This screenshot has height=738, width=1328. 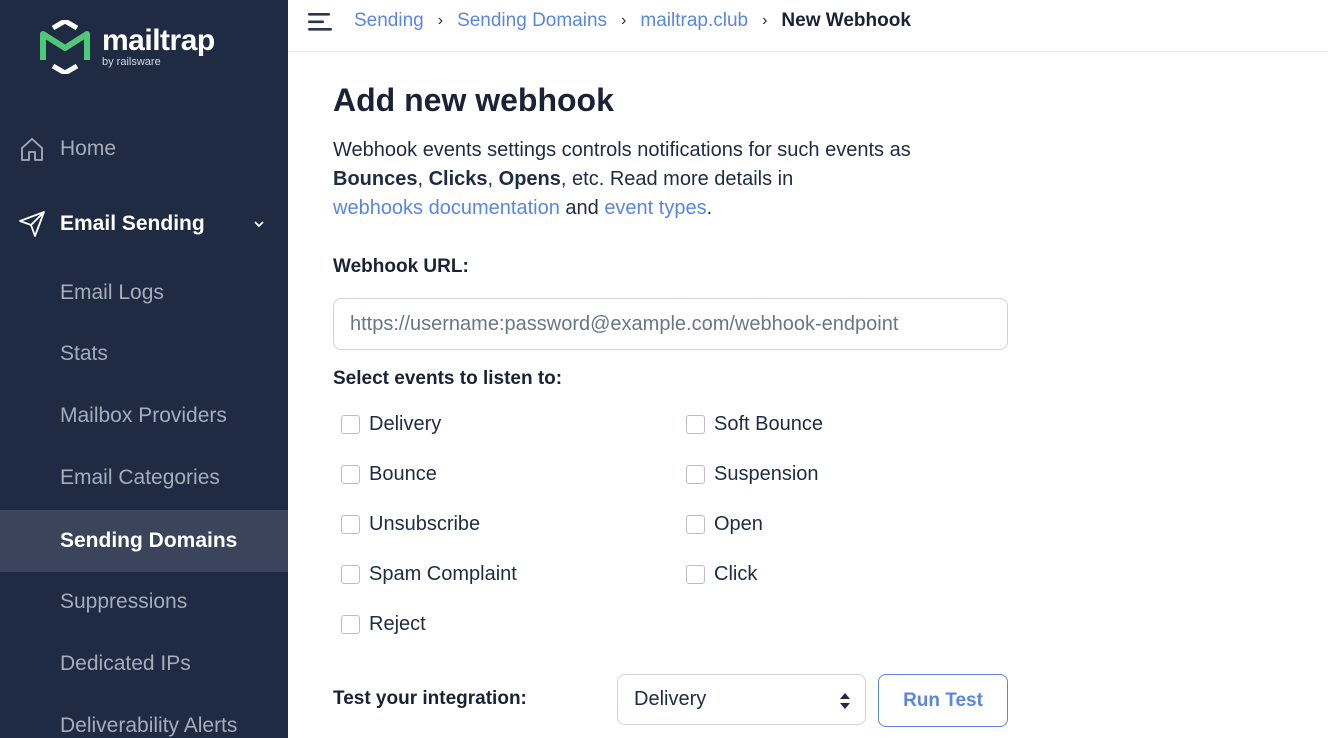 What do you see at coordinates (140, 477) in the screenshot?
I see `sidebar-item-label: Email Categories` at bounding box center [140, 477].